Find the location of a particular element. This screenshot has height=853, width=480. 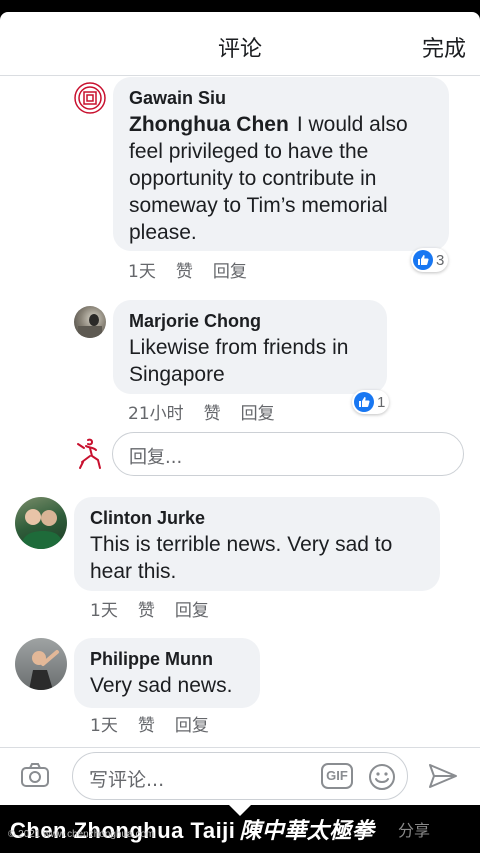

comment-author: Philippe Munn is located at coordinates (167, 659).